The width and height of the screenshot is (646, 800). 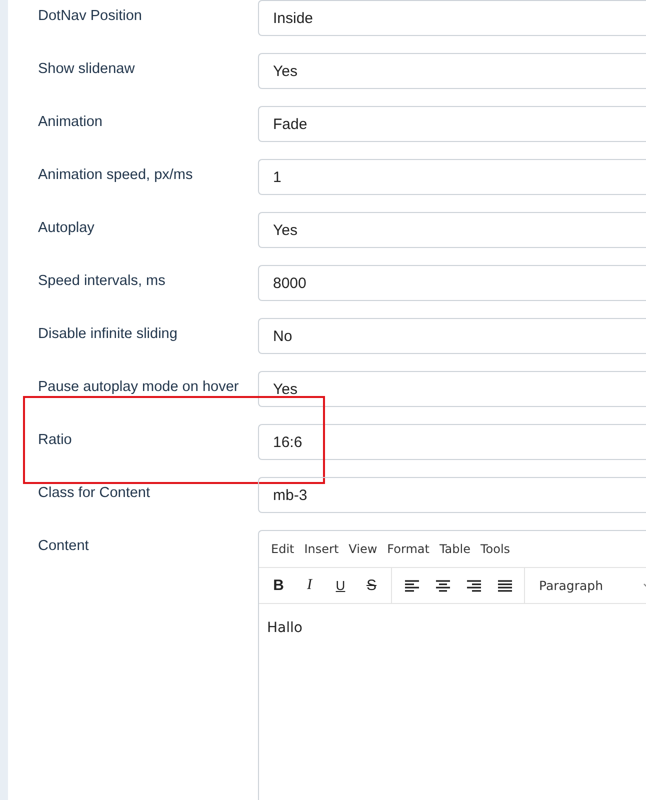 What do you see at coordinates (505, 586) in the screenshot?
I see `align-justify-icon` at bounding box center [505, 586].